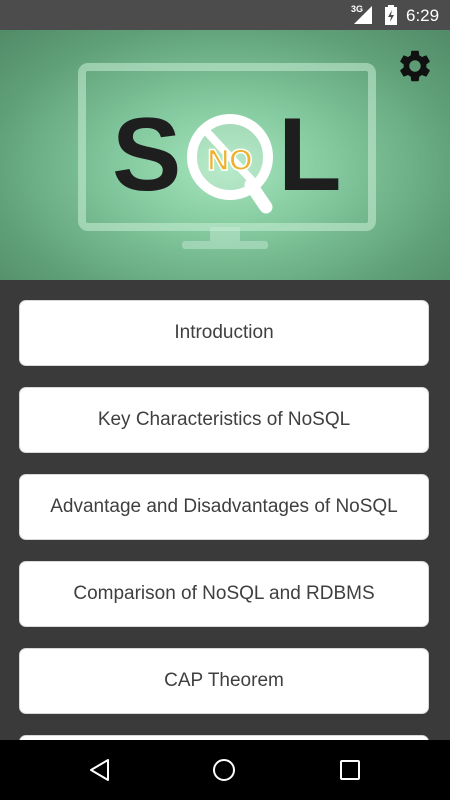 Image resolution: width=450 pixels, height=800 pixels. I want to click on menu-item-label: Comparison of NoSQL and RDBMS, so click(224, 593).